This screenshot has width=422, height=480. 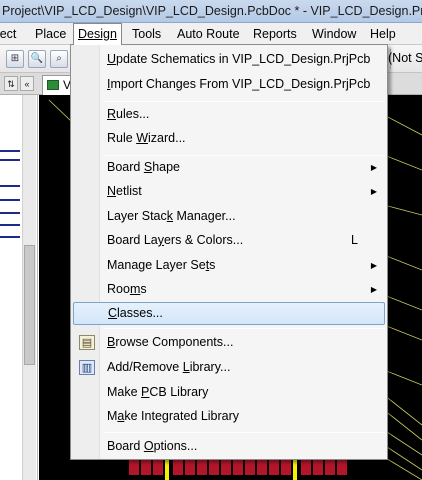 I want to click on item-text-pre: Board La, so click(x=132, y=240).